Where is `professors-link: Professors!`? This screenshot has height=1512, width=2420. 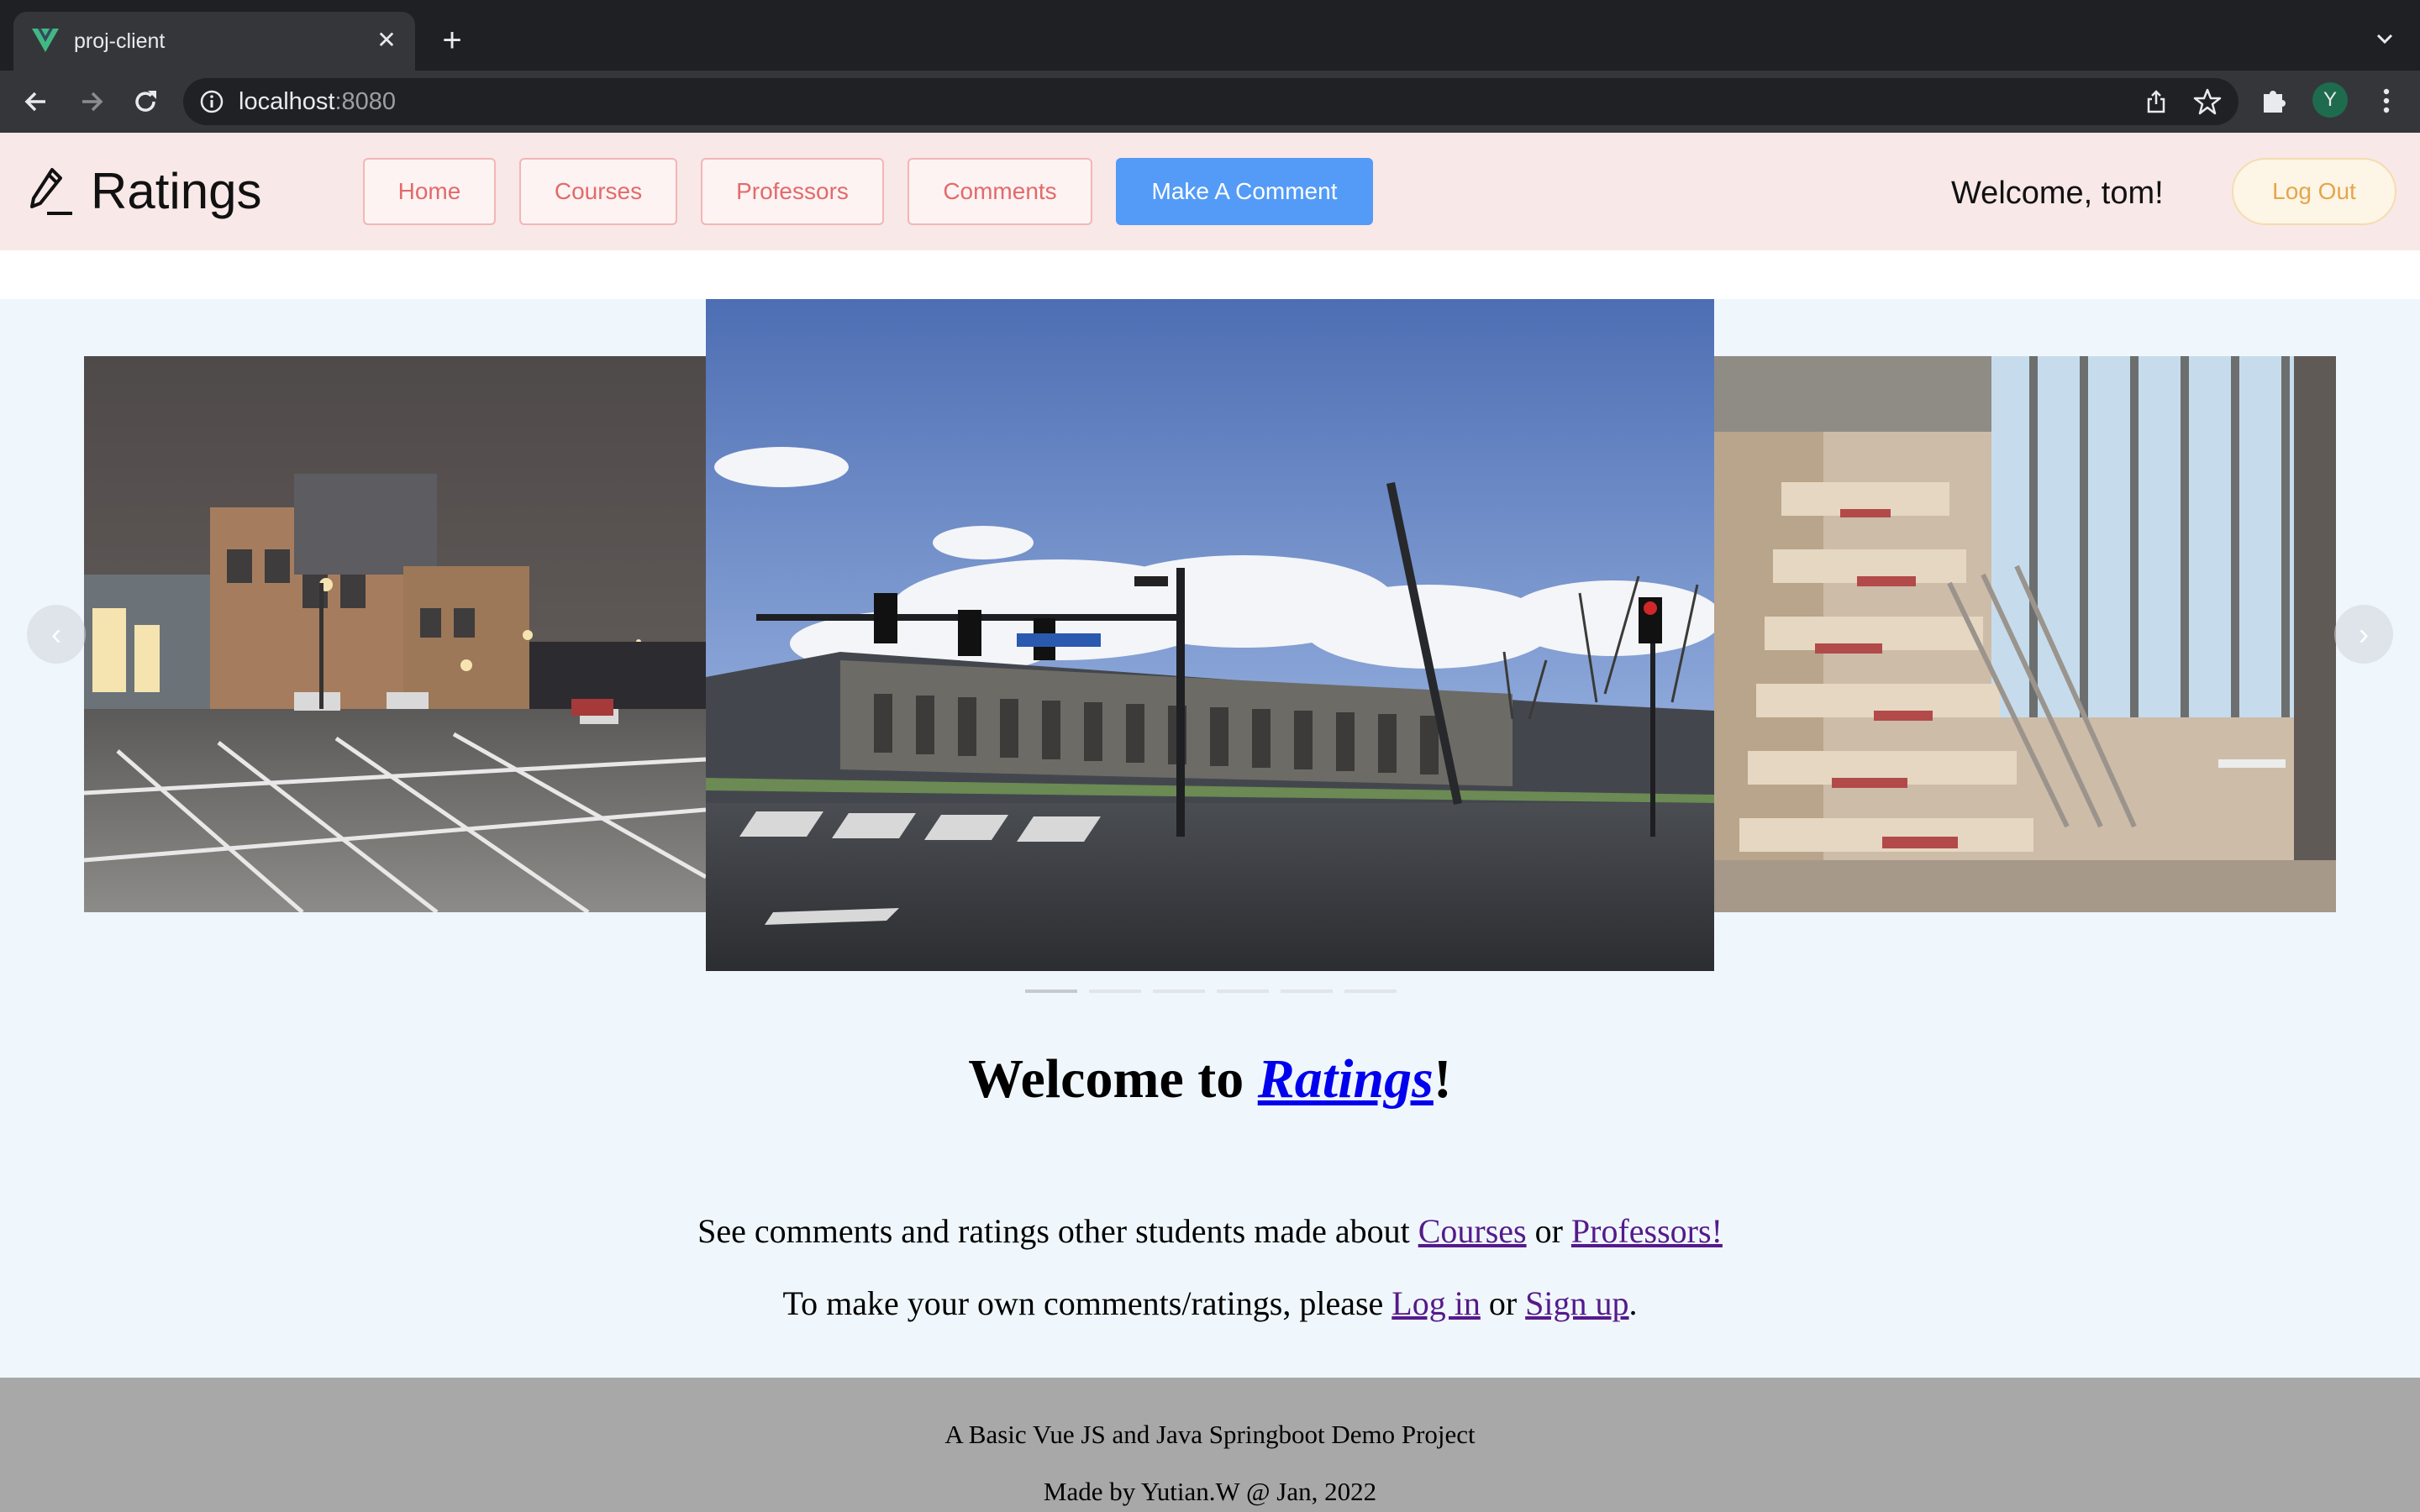 professors-link: Professors! is located at coordinates (1647, 1231).